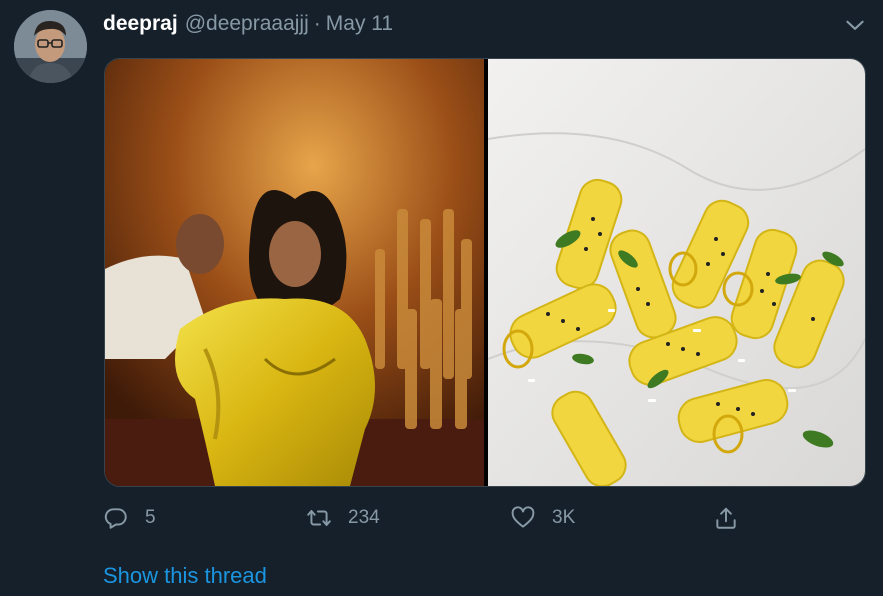 Image resolution: width=883 pixels, height=596 pixels. What do you see at coordinates (185, 576) in the screenshot?
I see `show-thread-link: Show this thread` at bounding box center [185, 576].